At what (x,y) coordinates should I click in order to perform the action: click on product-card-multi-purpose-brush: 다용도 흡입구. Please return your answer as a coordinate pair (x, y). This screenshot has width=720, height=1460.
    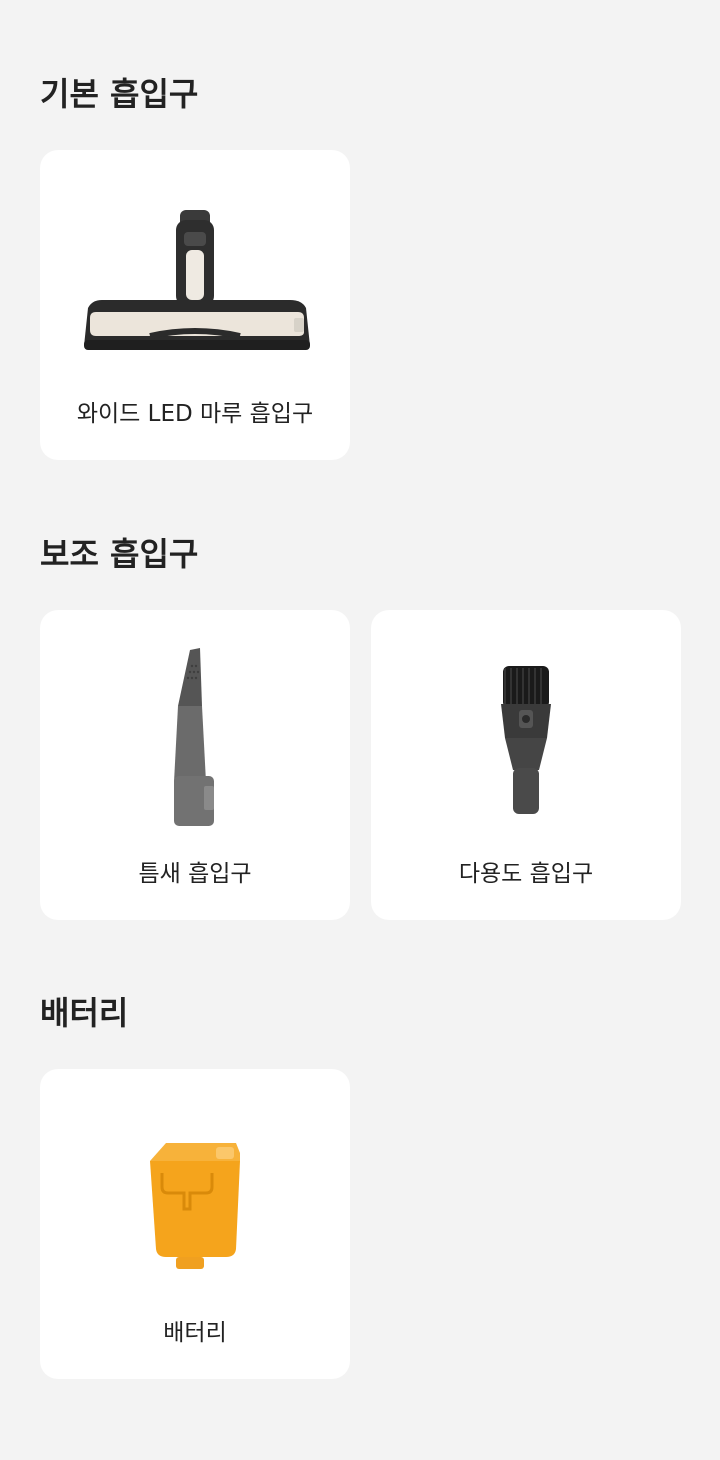
    Looking at the image, I should click on (526, 765).